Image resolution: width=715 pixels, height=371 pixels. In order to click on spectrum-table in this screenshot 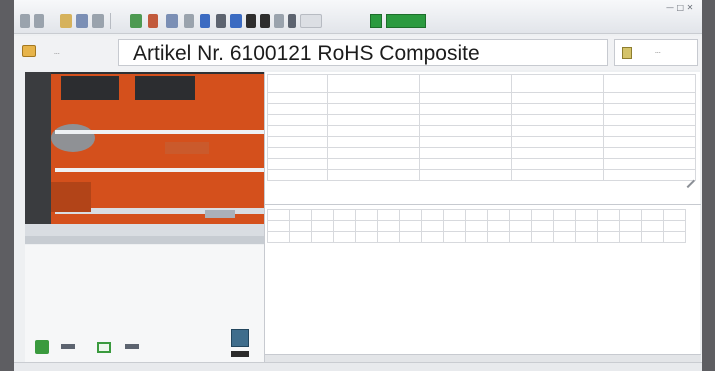, I will do `click(476, 226)`.